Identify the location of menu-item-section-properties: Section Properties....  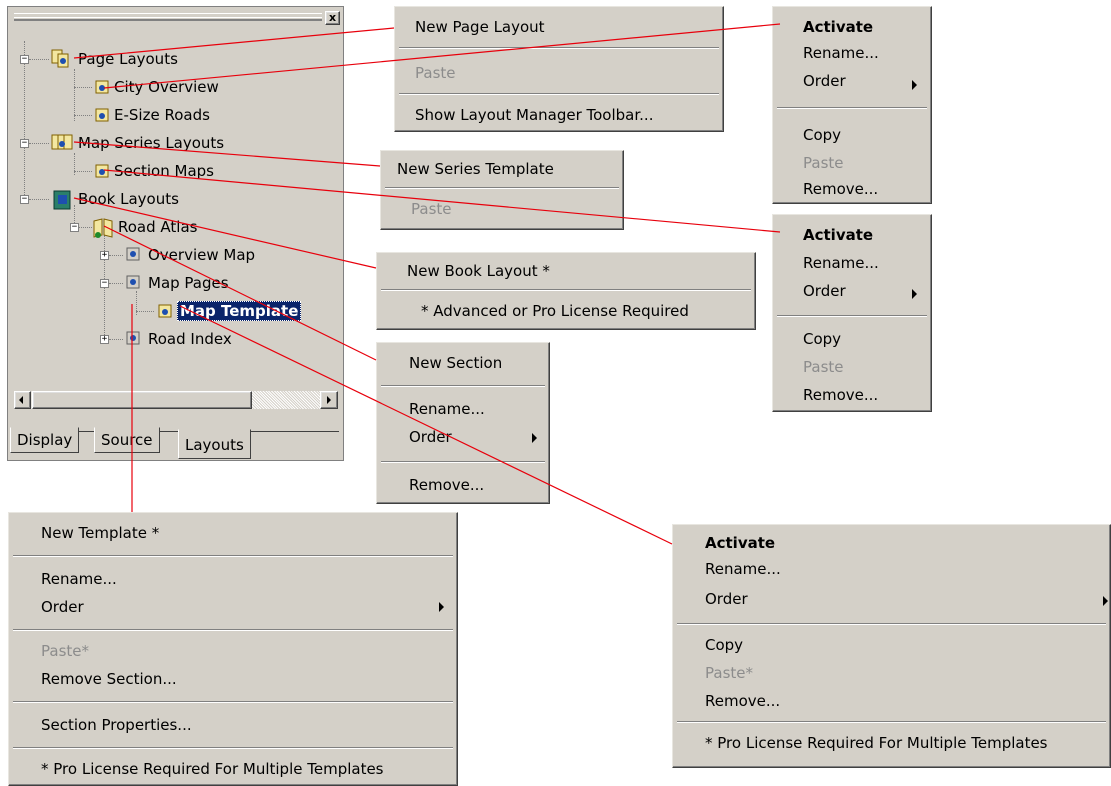
(233, 725).